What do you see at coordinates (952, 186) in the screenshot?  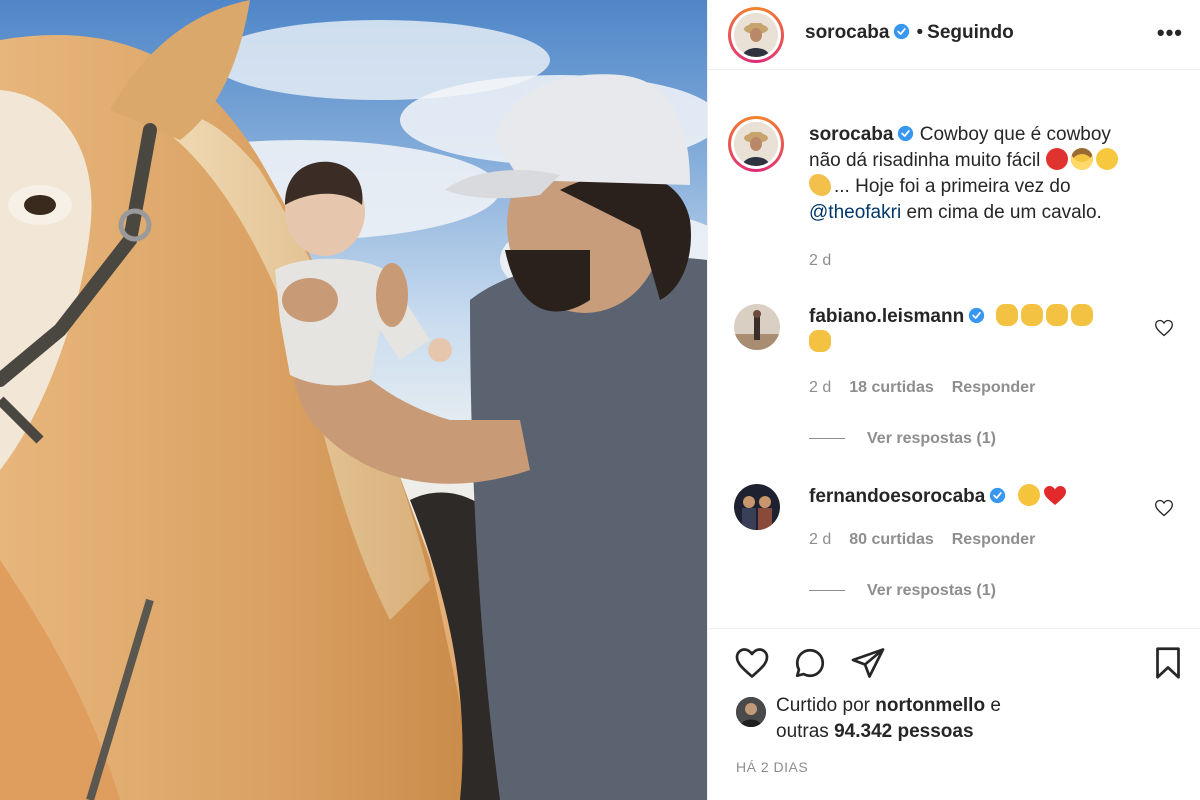 I see `caption-line-3: ... Hoje foi a primeira vez do` at bounding box center [952, 186].